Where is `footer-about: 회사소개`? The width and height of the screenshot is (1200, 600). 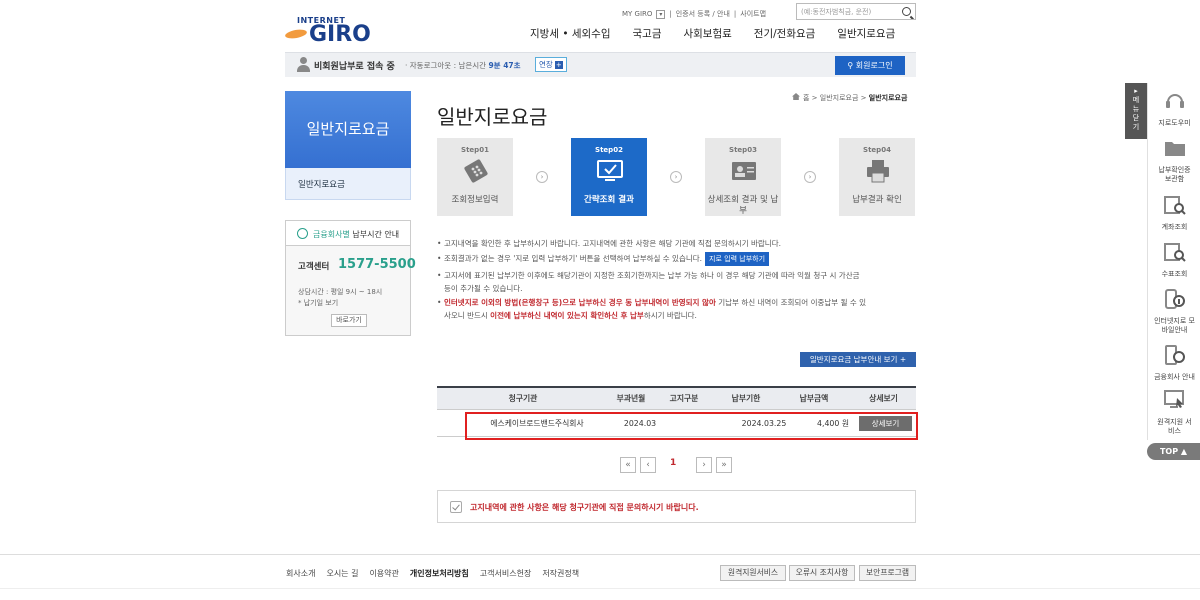
footer-about: 회사소개 is located at coordinates (300, 573).